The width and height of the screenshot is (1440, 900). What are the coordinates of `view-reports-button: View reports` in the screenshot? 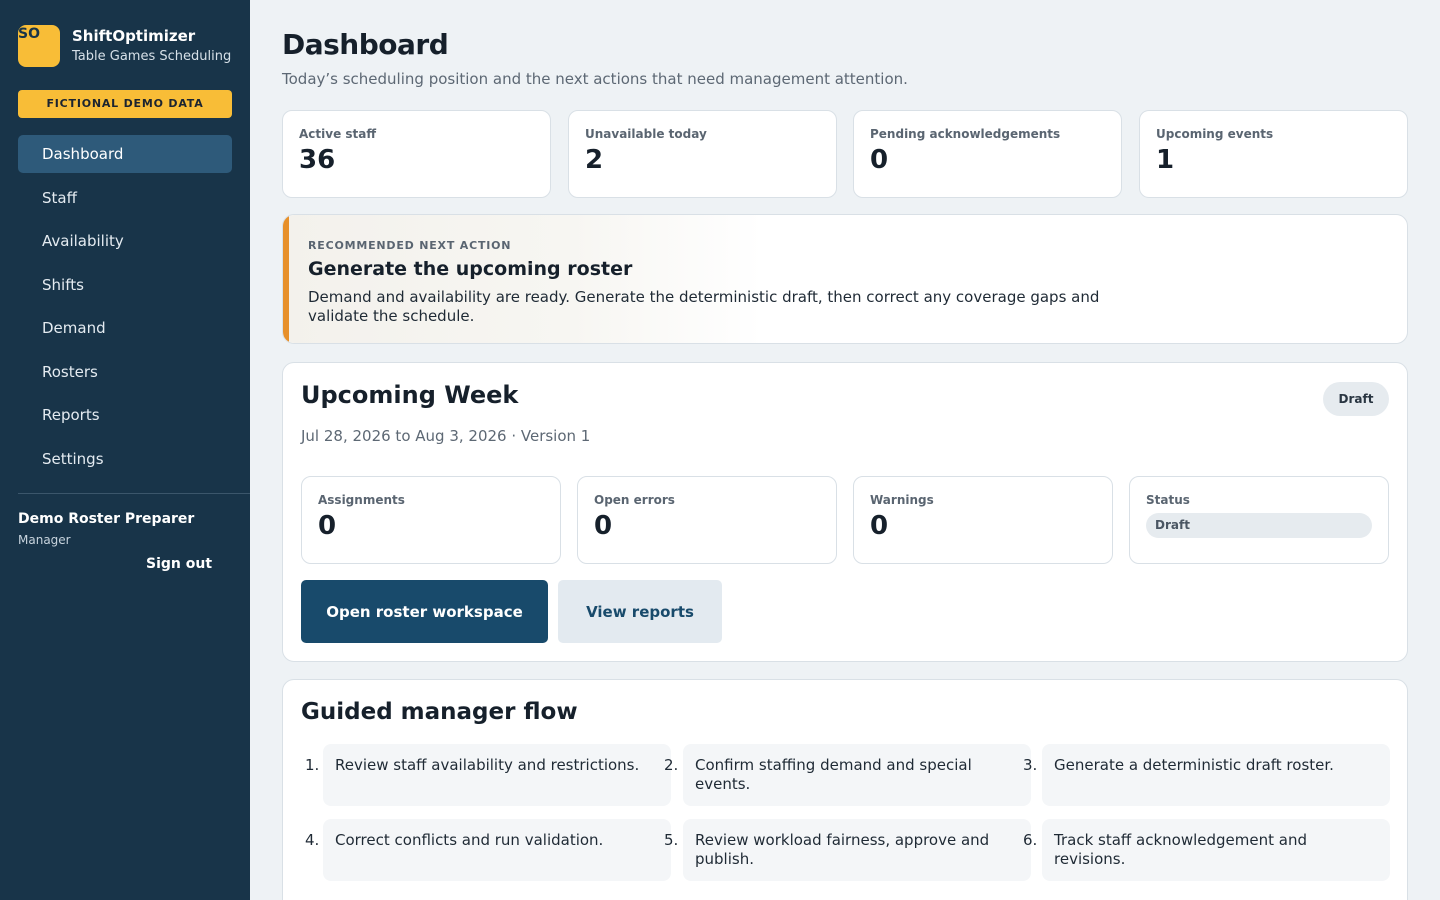 It's located at (640, 611).